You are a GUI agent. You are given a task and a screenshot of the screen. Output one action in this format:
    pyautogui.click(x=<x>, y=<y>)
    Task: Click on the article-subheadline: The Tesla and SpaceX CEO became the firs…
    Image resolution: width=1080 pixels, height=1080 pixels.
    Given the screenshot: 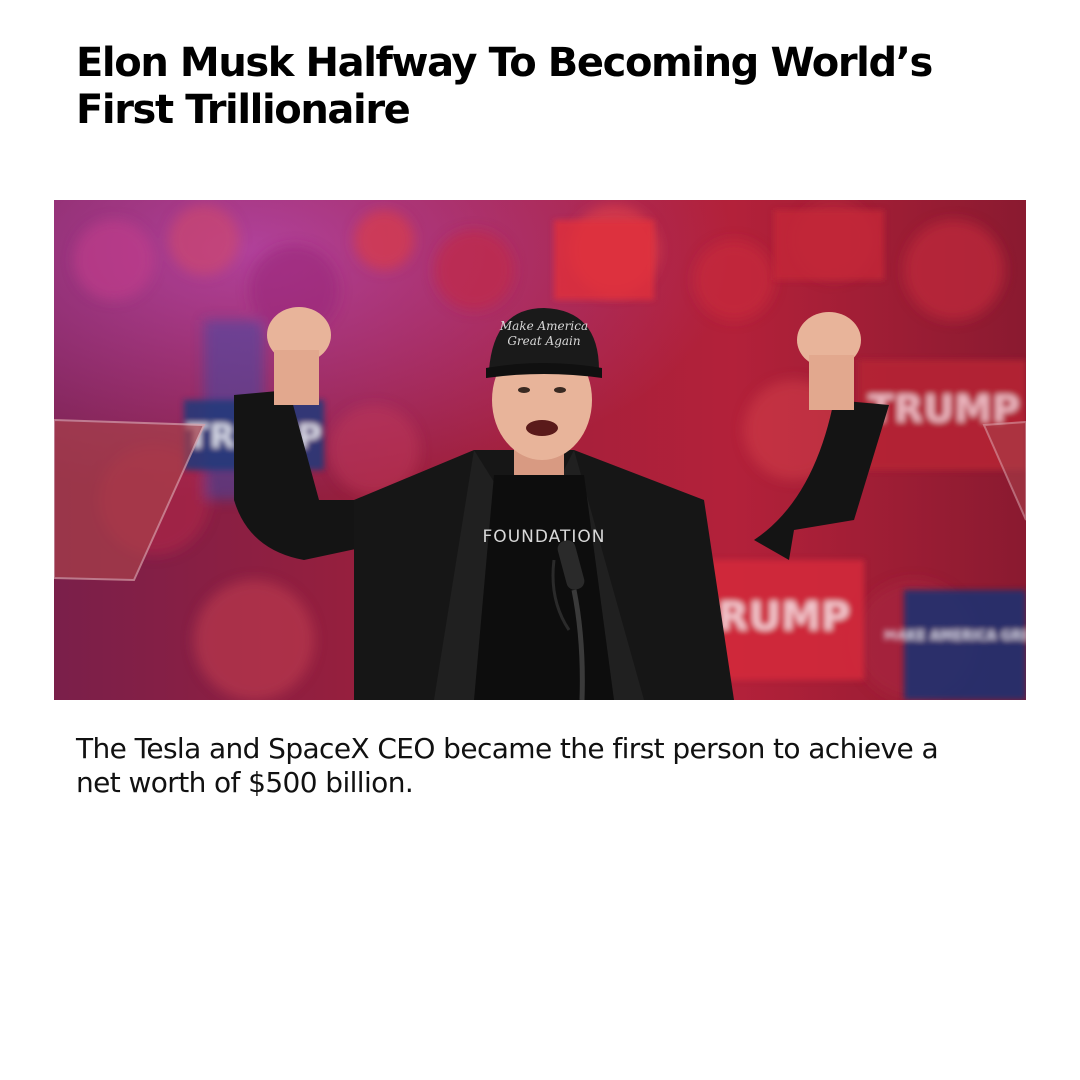 What is the action you would take?
    pyautogui.click(x=507, y=765)
    